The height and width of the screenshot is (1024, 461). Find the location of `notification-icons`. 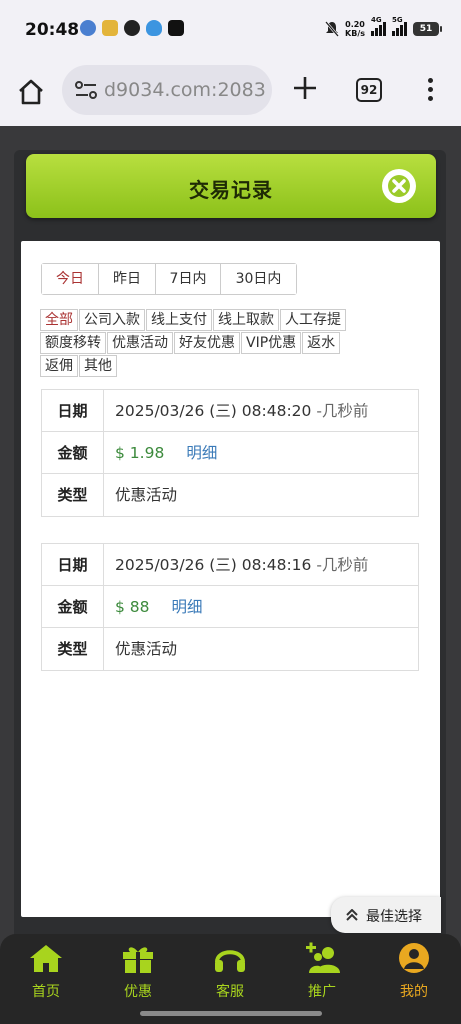

notification-icons is located at coordinates (132, 28).